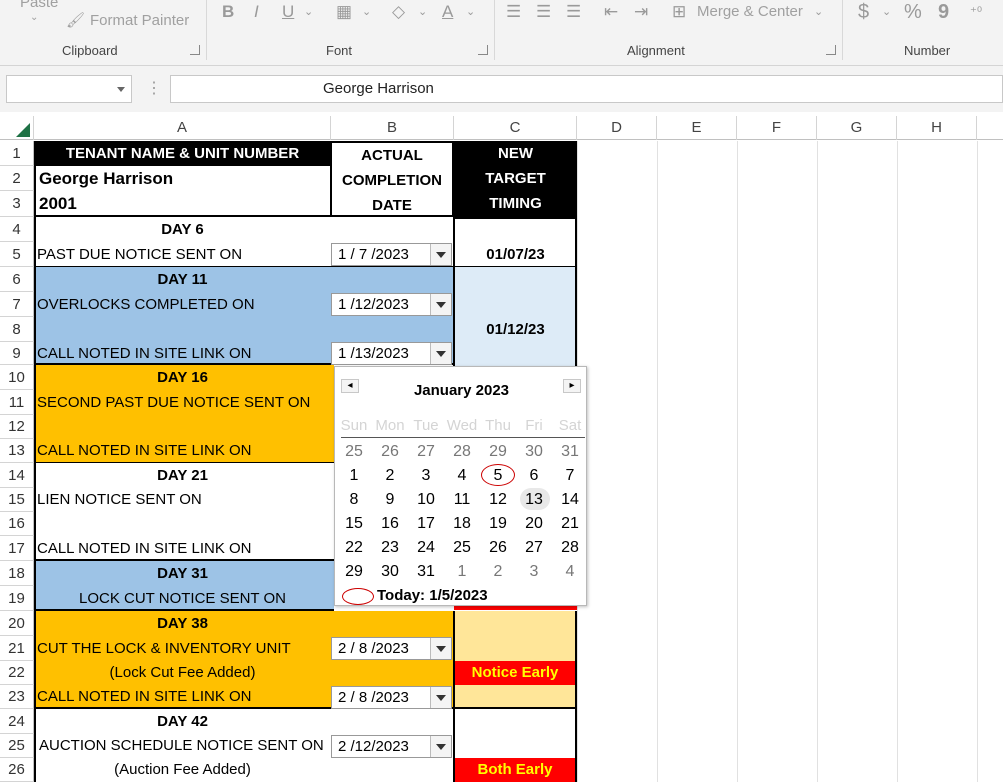 Image resolution: width=1003 pixels, height=782 pixels. Describe the element at coordinates (498, 500) in the screenshot. I see `calendar-day: 12` at that location.